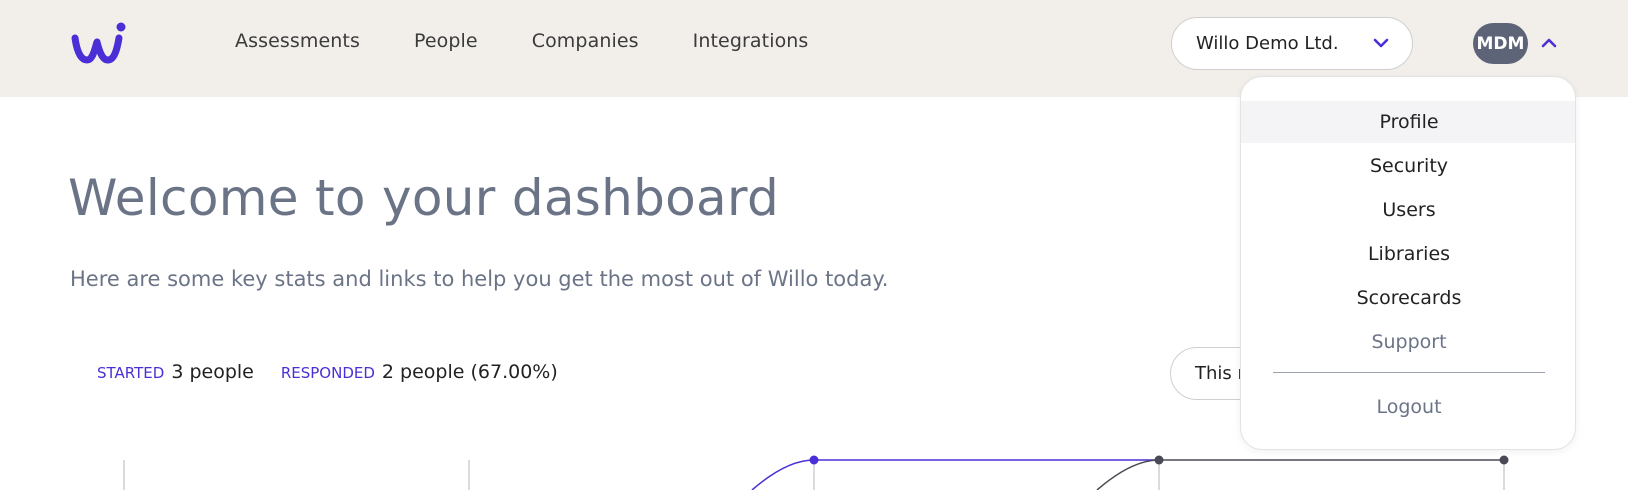 Image resolution: width=1628 pixels, height=490 pixels. What do you see at coordinates (1381, 43) in the screenshot?
I see `chevron-down-icon` at bounding box center [1381, 43].